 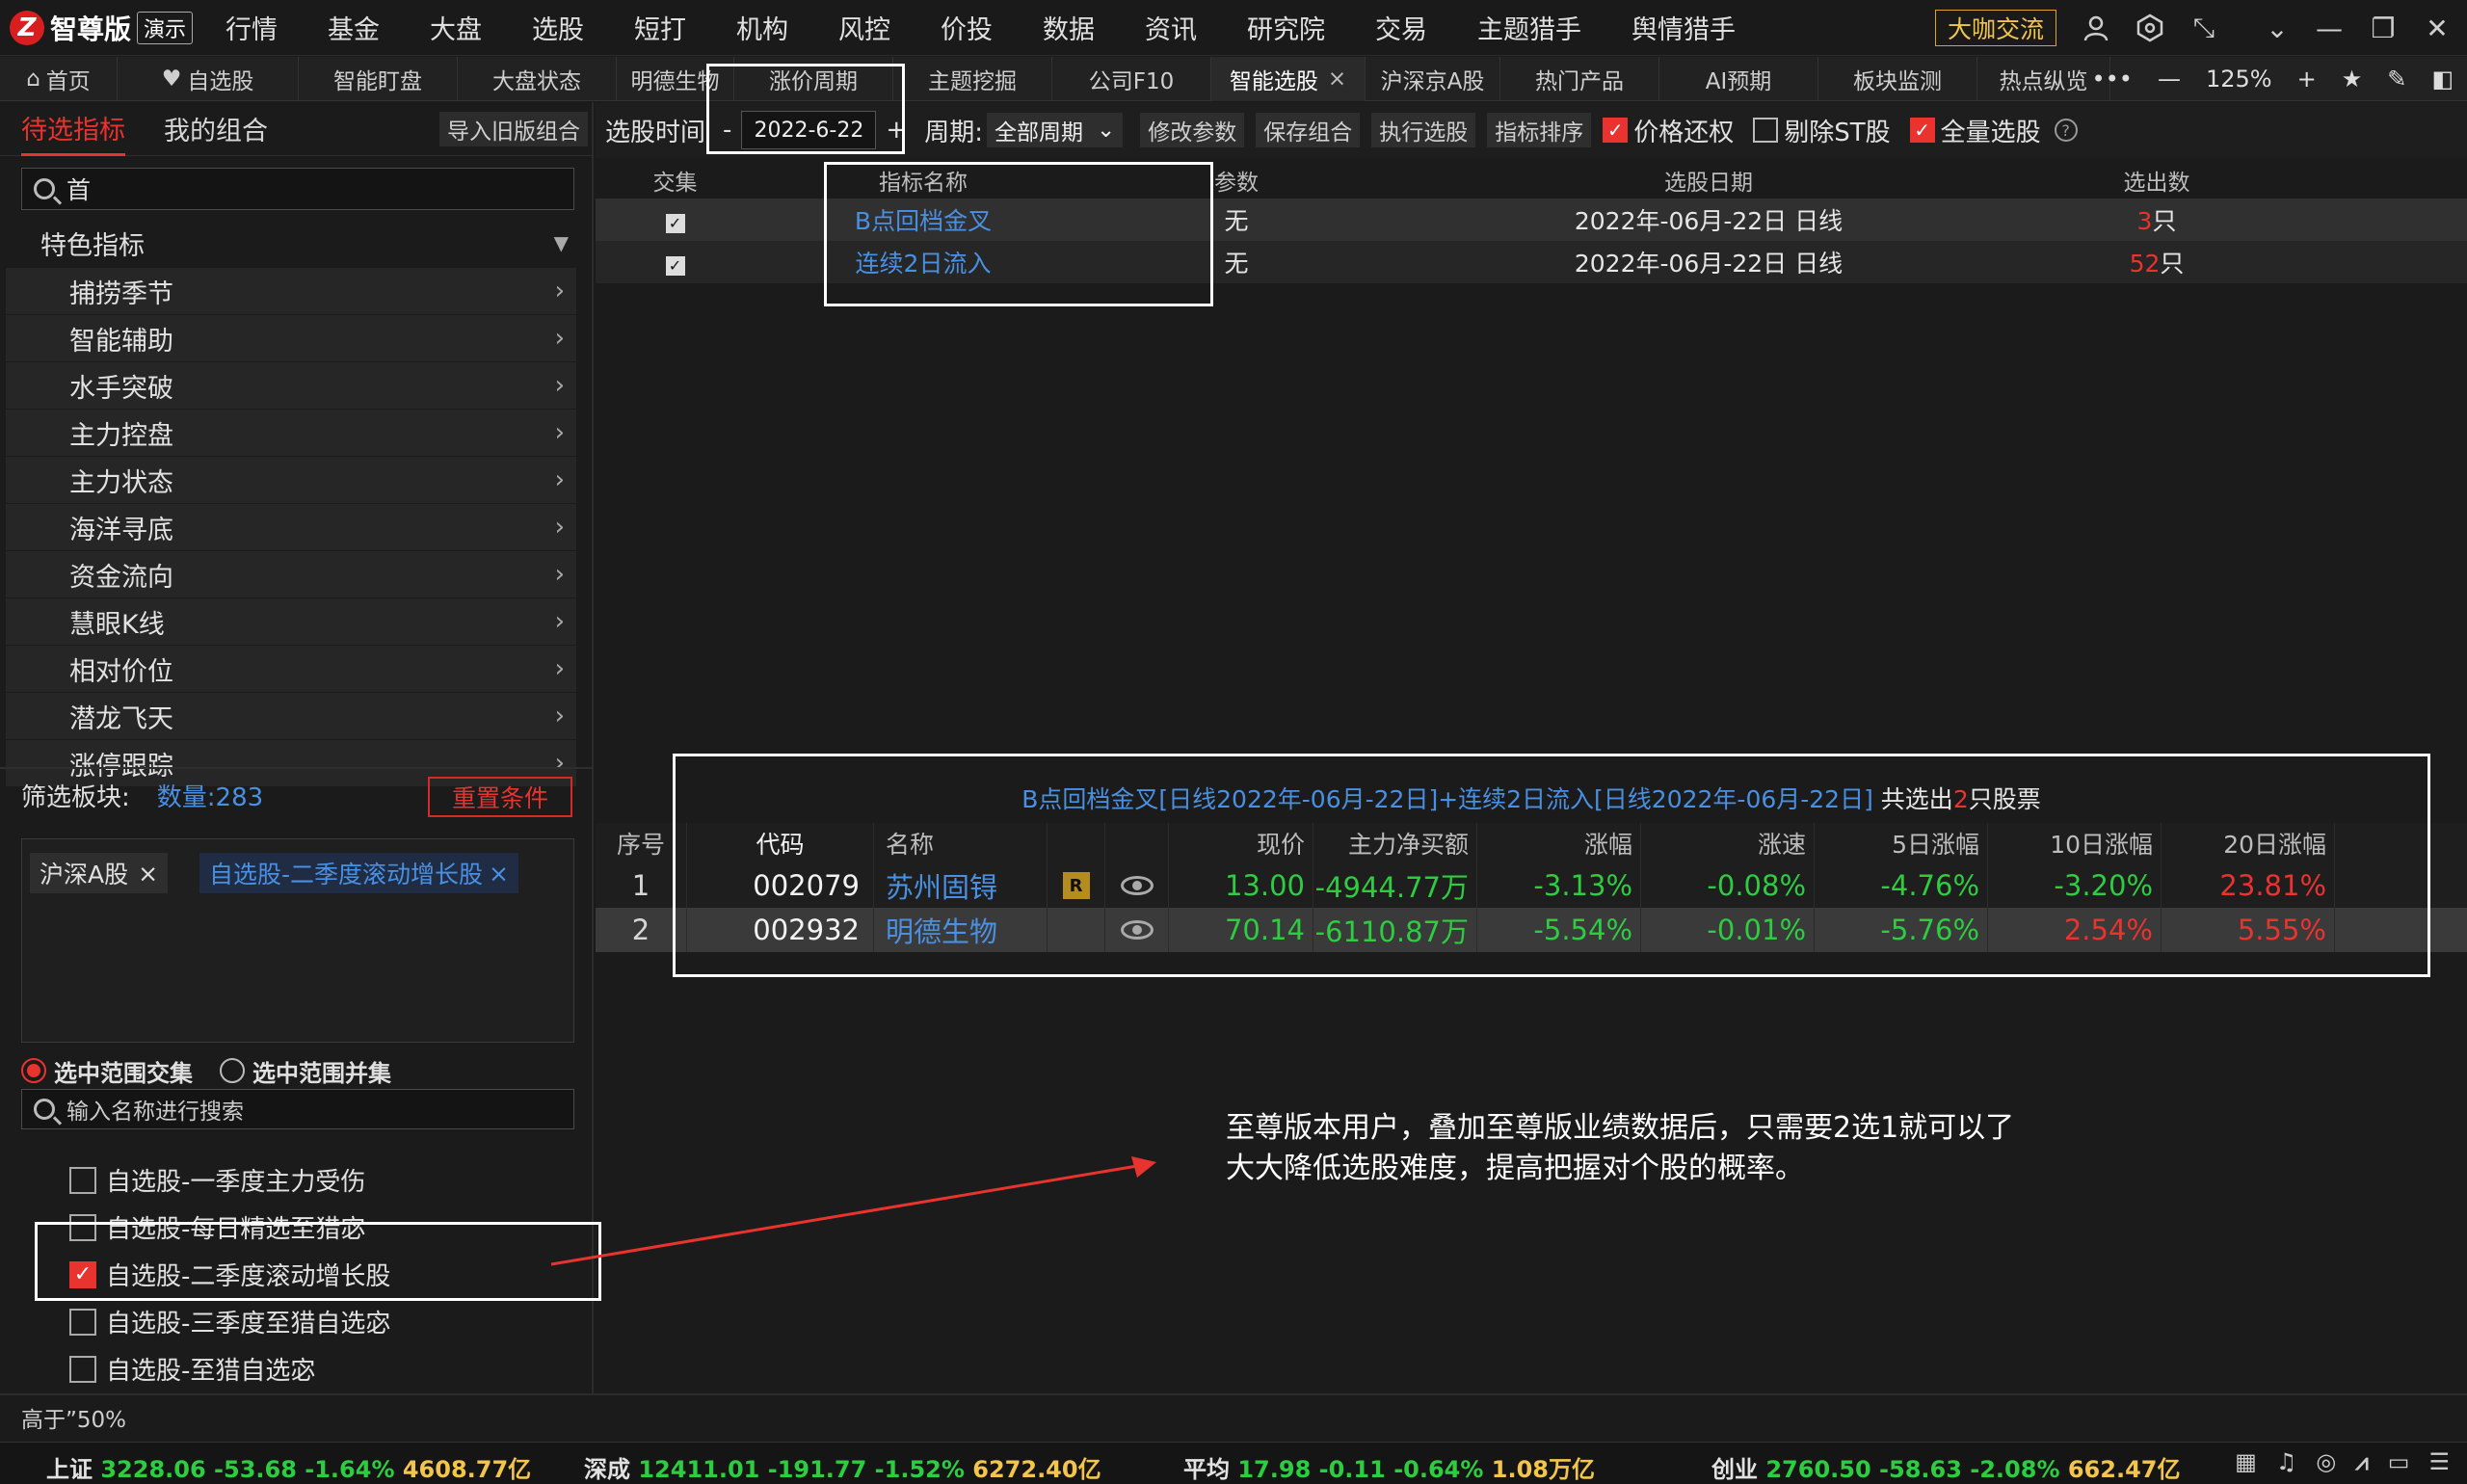 I want to click on menu-item-data: 数据, so click(x=1069, y=27).